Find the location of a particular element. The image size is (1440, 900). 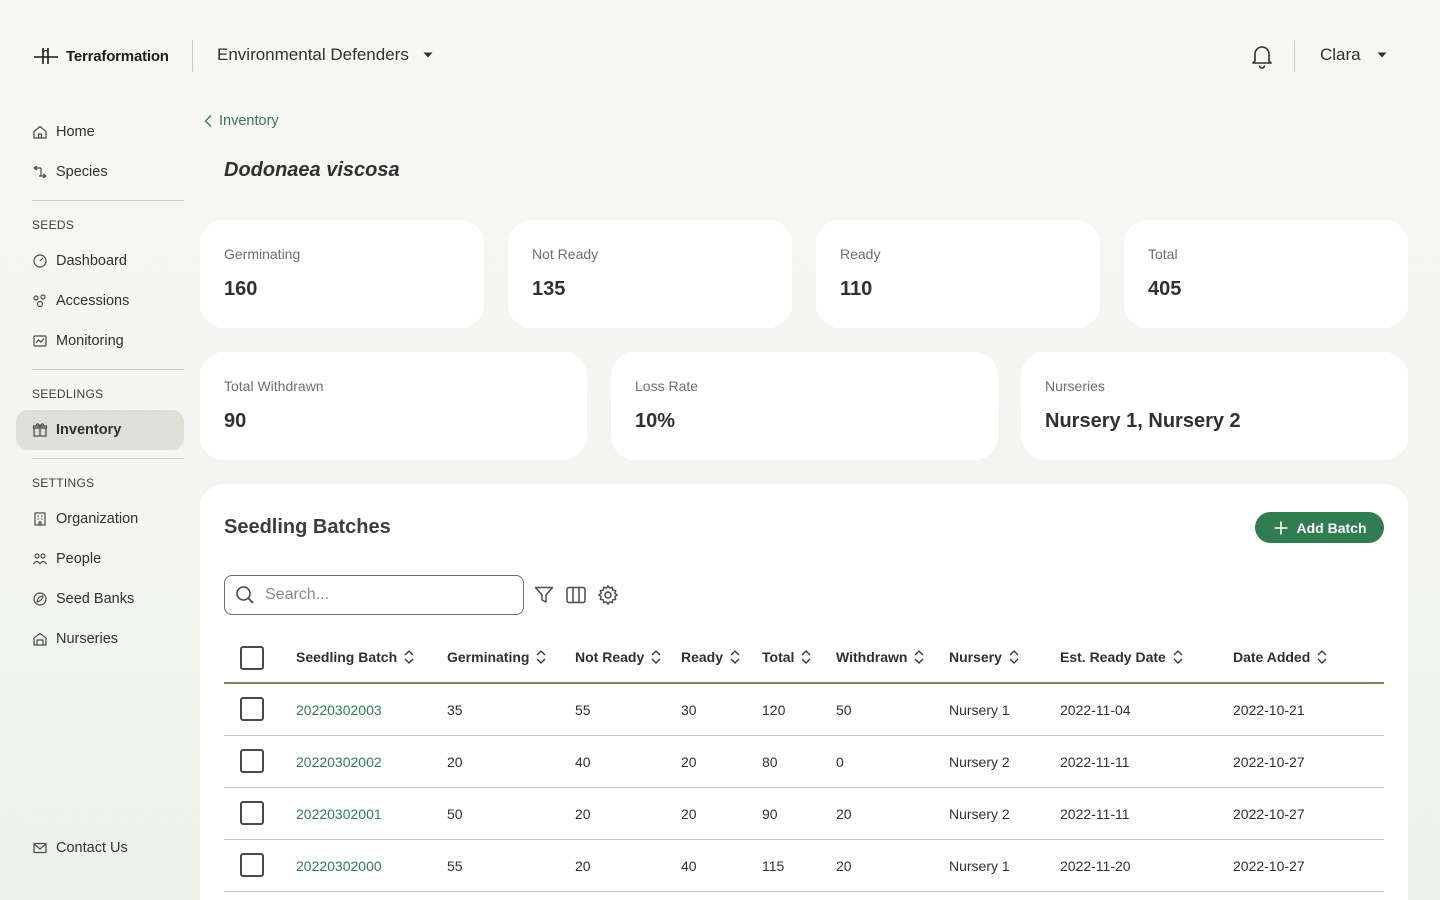

column-header-label: Ready is located at coordinates (702, 657).